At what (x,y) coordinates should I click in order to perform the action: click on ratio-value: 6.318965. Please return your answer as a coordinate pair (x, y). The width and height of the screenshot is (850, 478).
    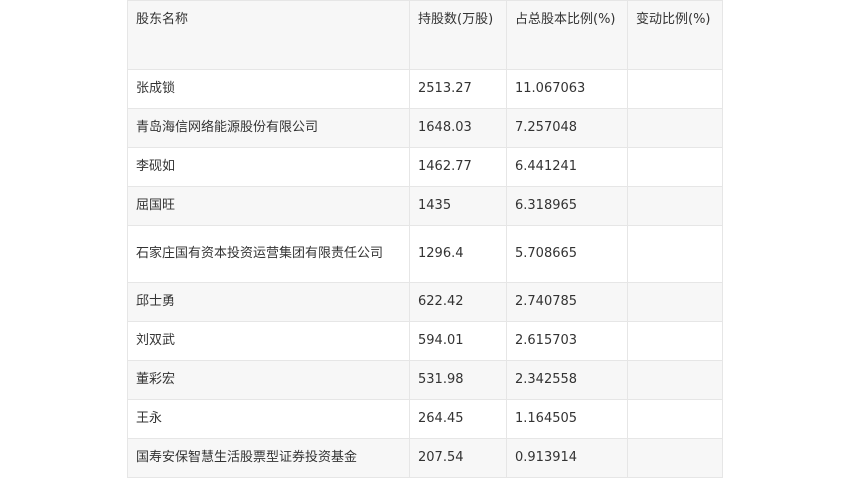
    Looking at the image, I should click on (567, 206).